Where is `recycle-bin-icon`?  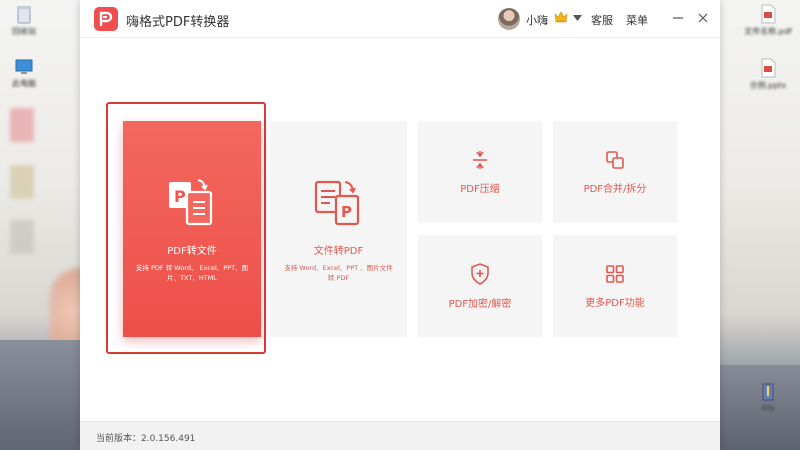 recycle-bin-icon is located at coordinates (24, 15).